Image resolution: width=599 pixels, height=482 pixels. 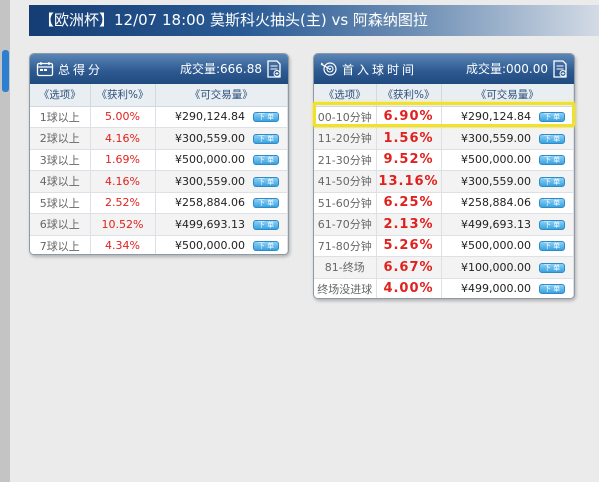 What do you see at coordinates (409, 160) in the screenshot?
I see `rate-cell: 9.52%` at bounding box center [409, 160].